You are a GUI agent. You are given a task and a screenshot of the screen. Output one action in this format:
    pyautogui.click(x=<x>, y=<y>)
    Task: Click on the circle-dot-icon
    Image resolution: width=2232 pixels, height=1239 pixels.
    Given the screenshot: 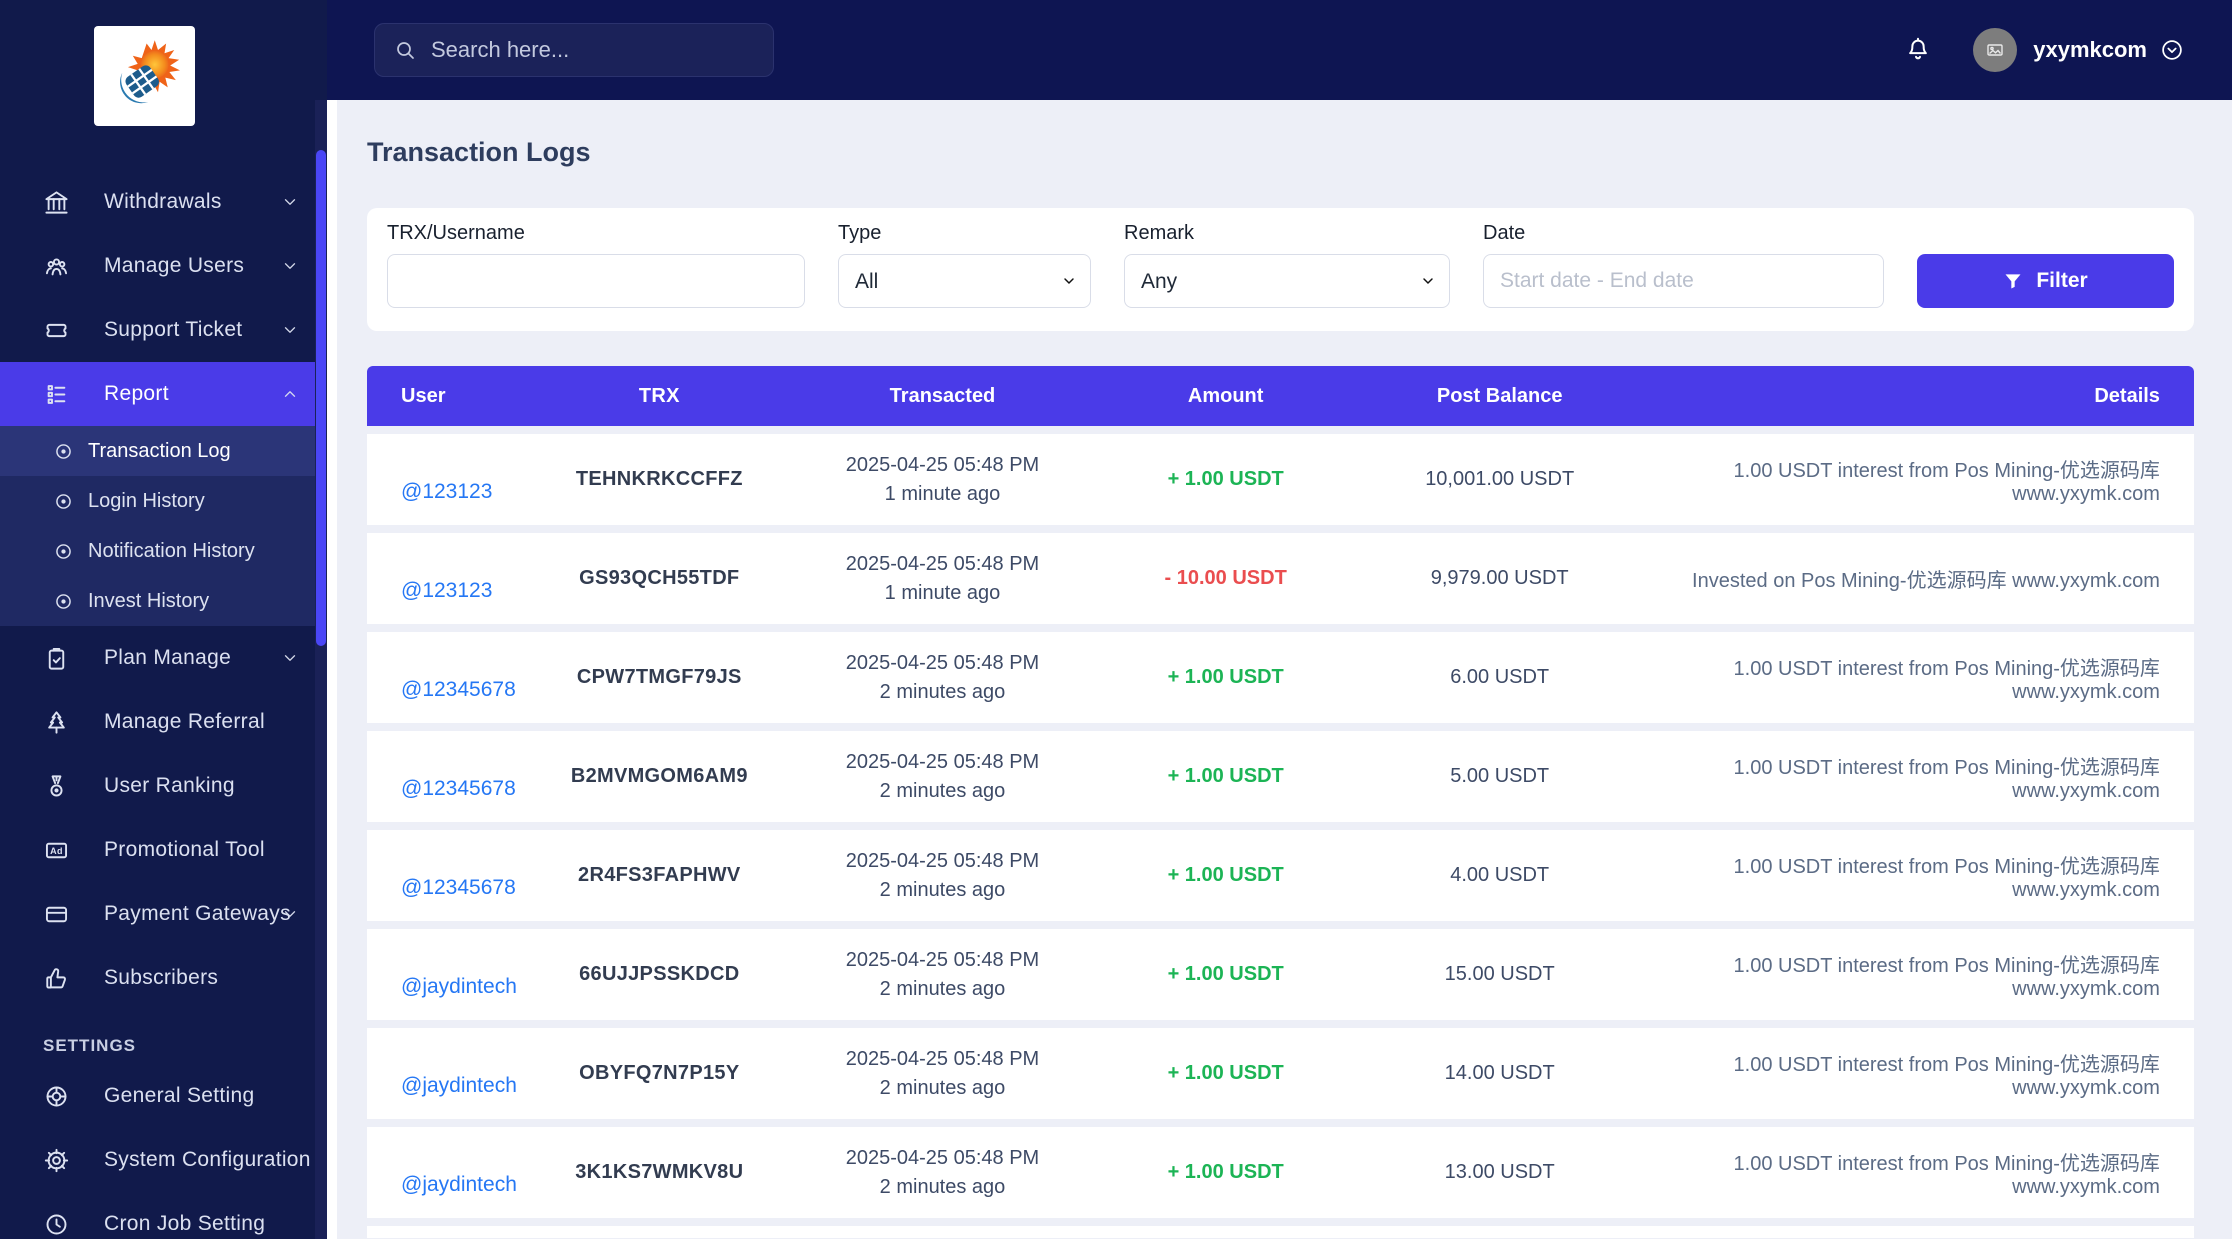 What is the action you would take?
    pyautogui.click(x=63, y=601)
    